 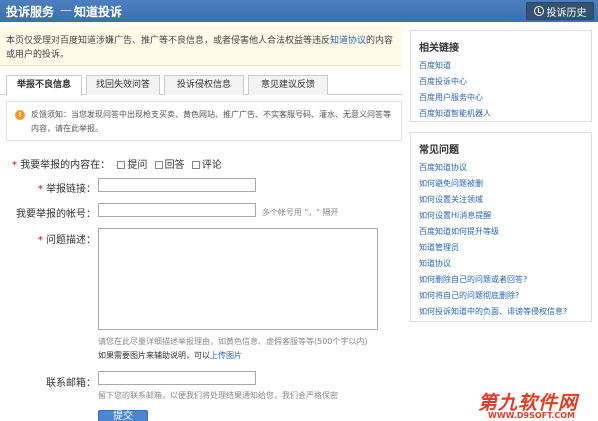 I want to click on comment-checkbox, so click(x=195, y=165).